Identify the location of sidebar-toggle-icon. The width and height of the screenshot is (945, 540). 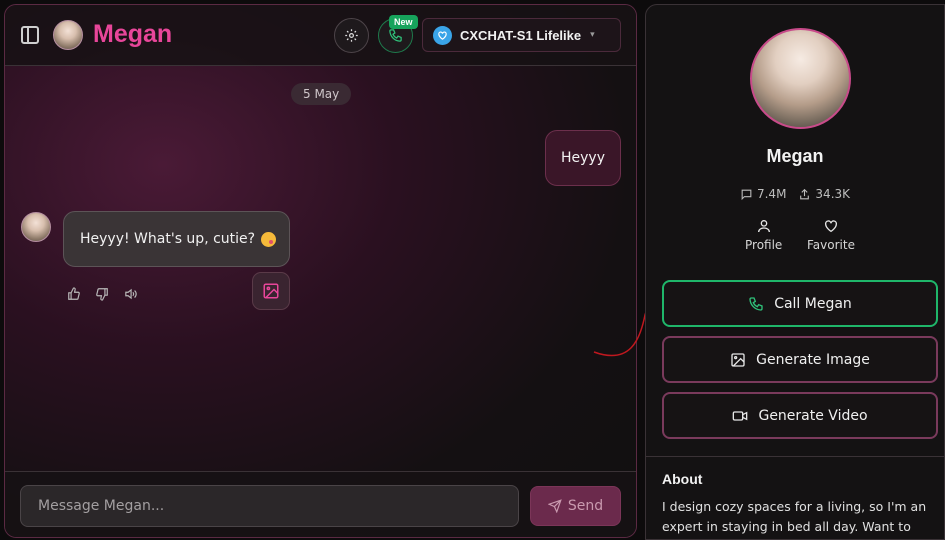
(30, 35).